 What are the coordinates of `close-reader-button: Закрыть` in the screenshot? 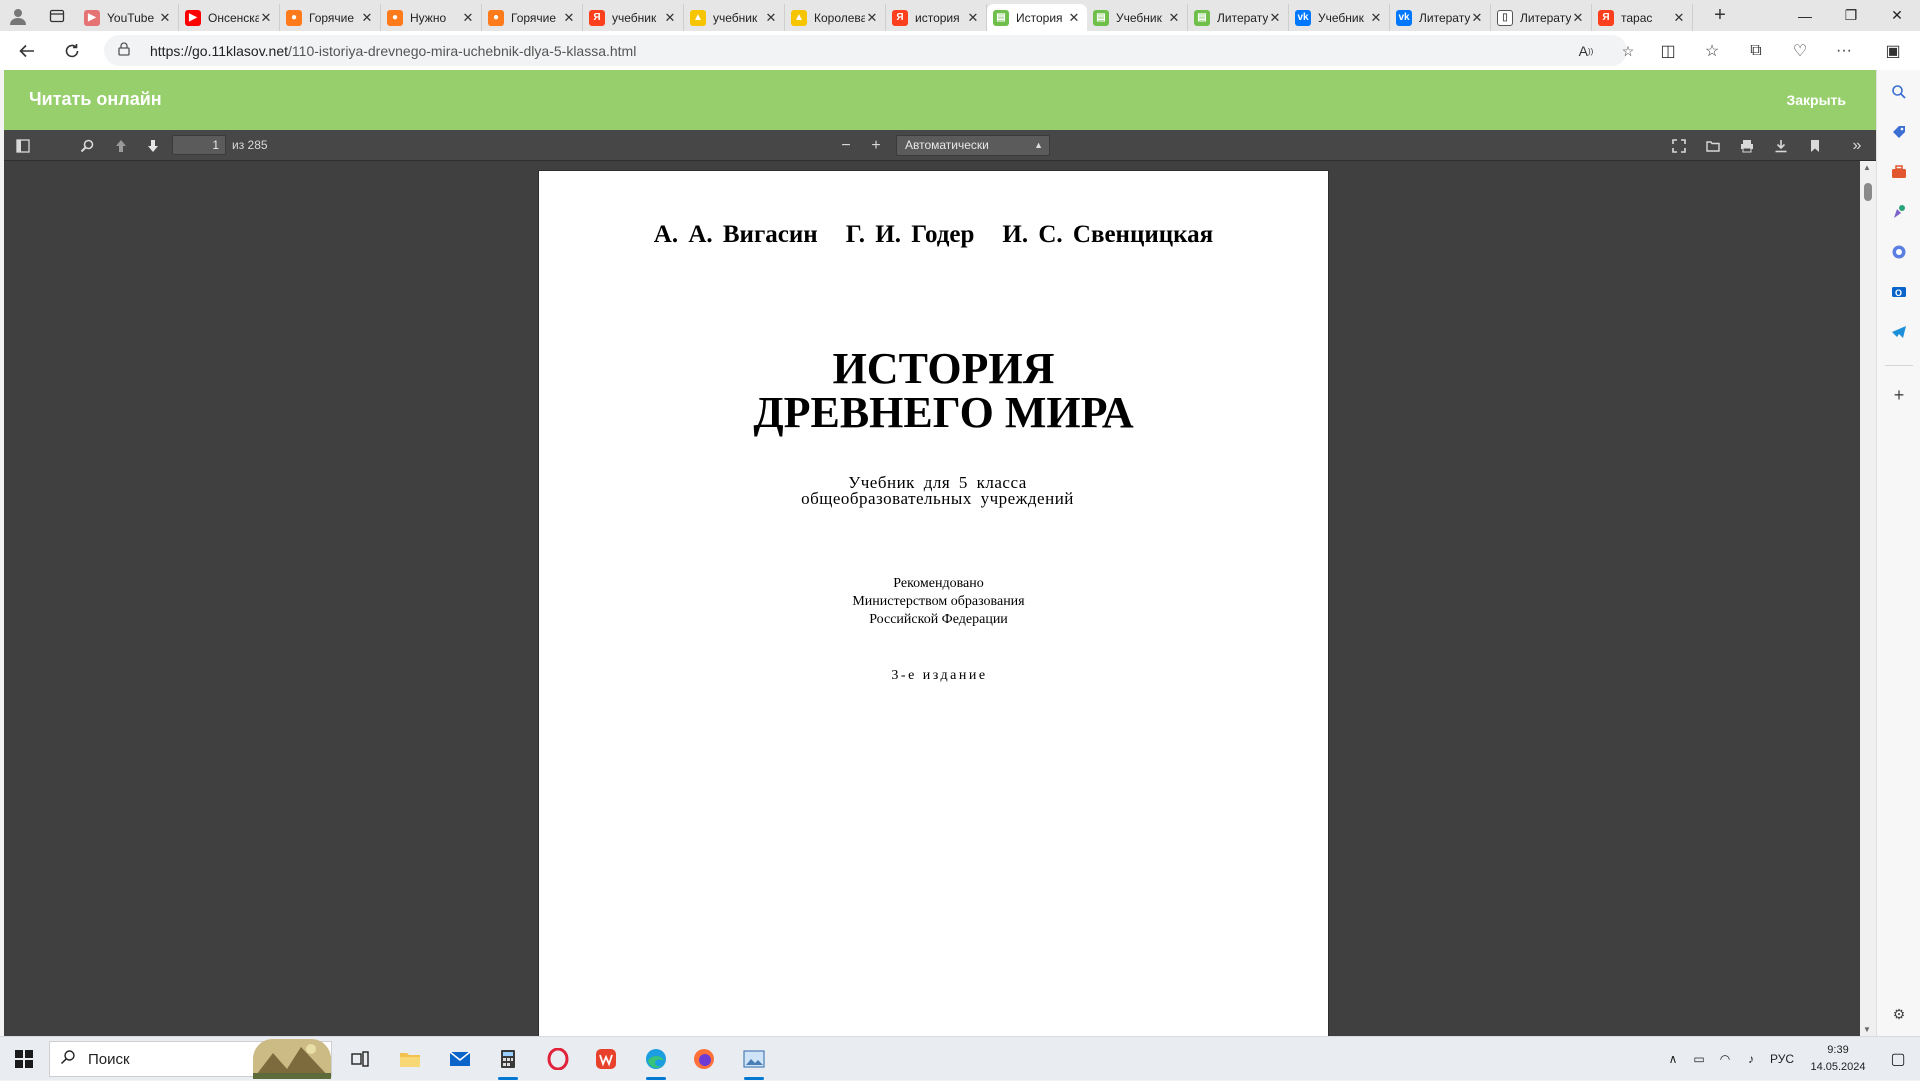 It's located at (1816, 100).